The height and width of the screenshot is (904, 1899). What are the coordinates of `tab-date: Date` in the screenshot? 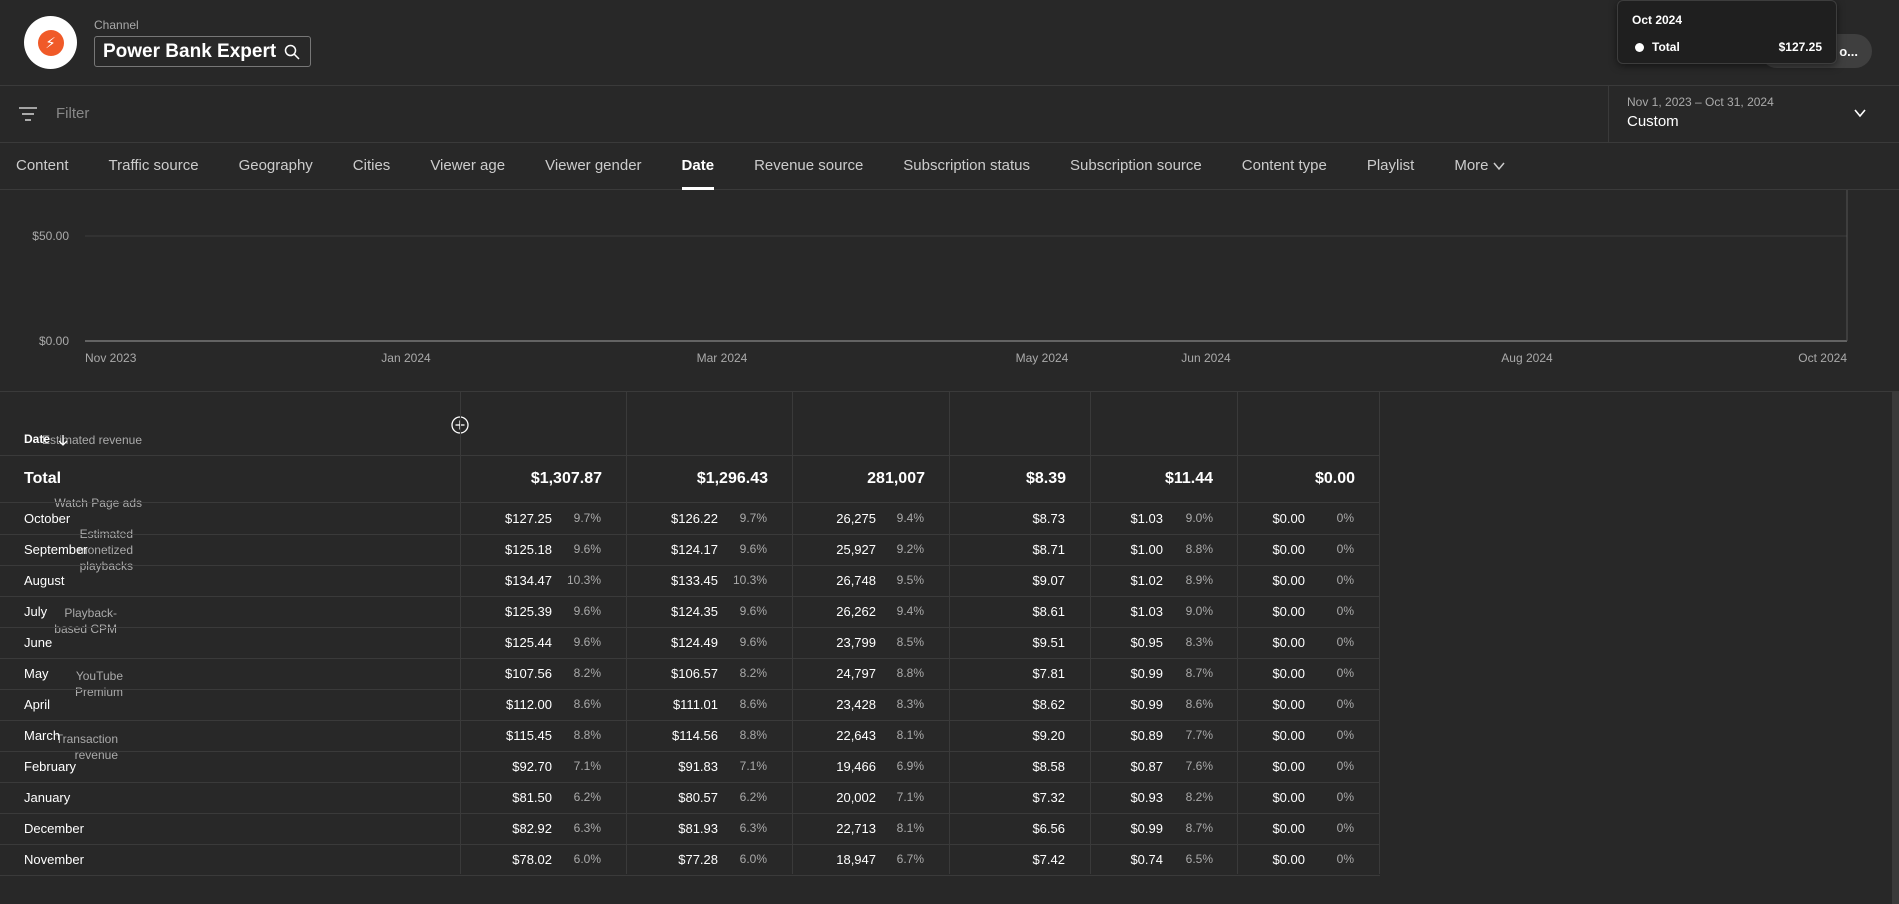 It's located at (698, 166).